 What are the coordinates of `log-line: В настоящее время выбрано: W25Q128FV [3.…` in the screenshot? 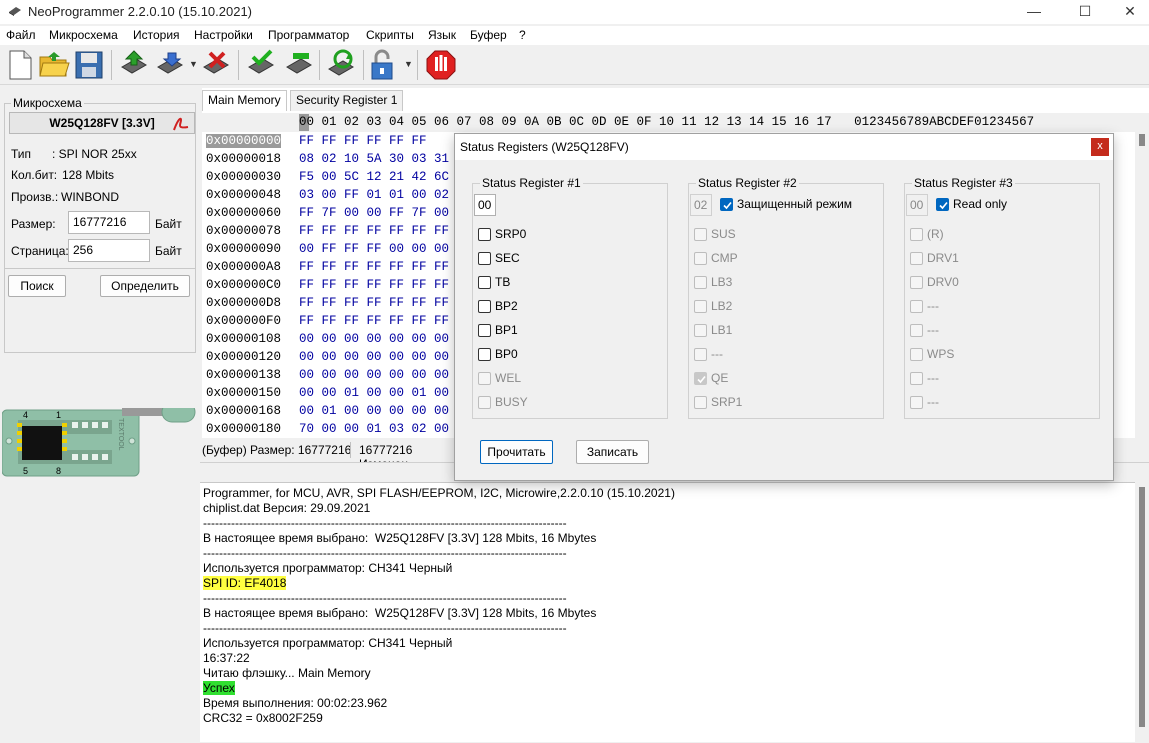 It's located at (400, 538).